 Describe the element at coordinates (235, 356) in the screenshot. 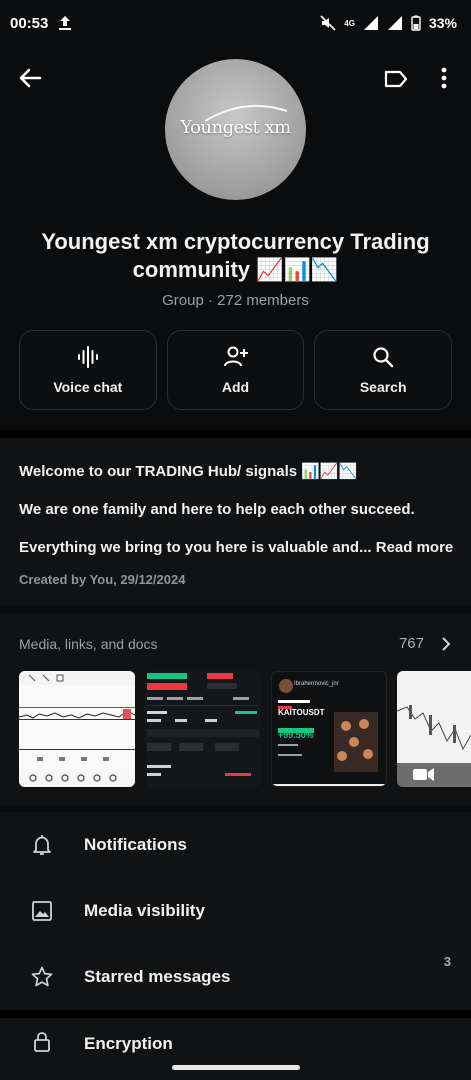

I see `add-person-icon` at that location.